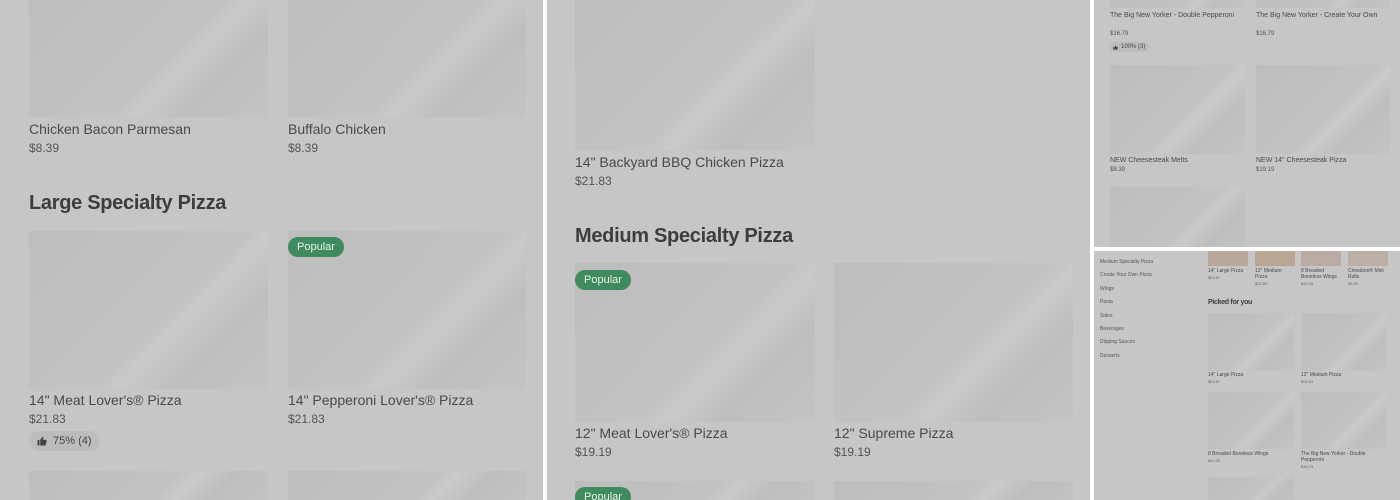 This screenshot has height=500, width=1400. I want to click on item-title: NEW Cheesesteak Melts, so click(1175, 160).